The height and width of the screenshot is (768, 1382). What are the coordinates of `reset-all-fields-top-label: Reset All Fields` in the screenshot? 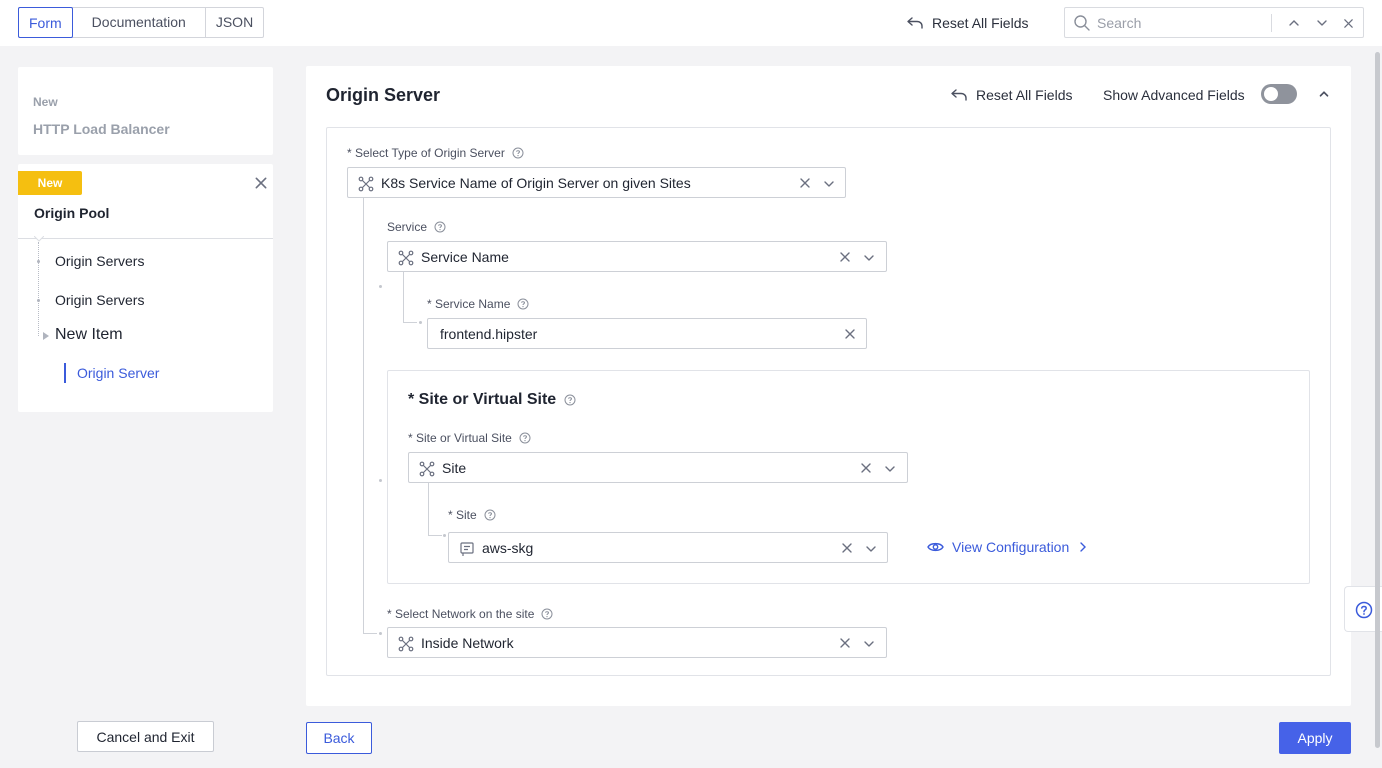 It's located at (980, 23).